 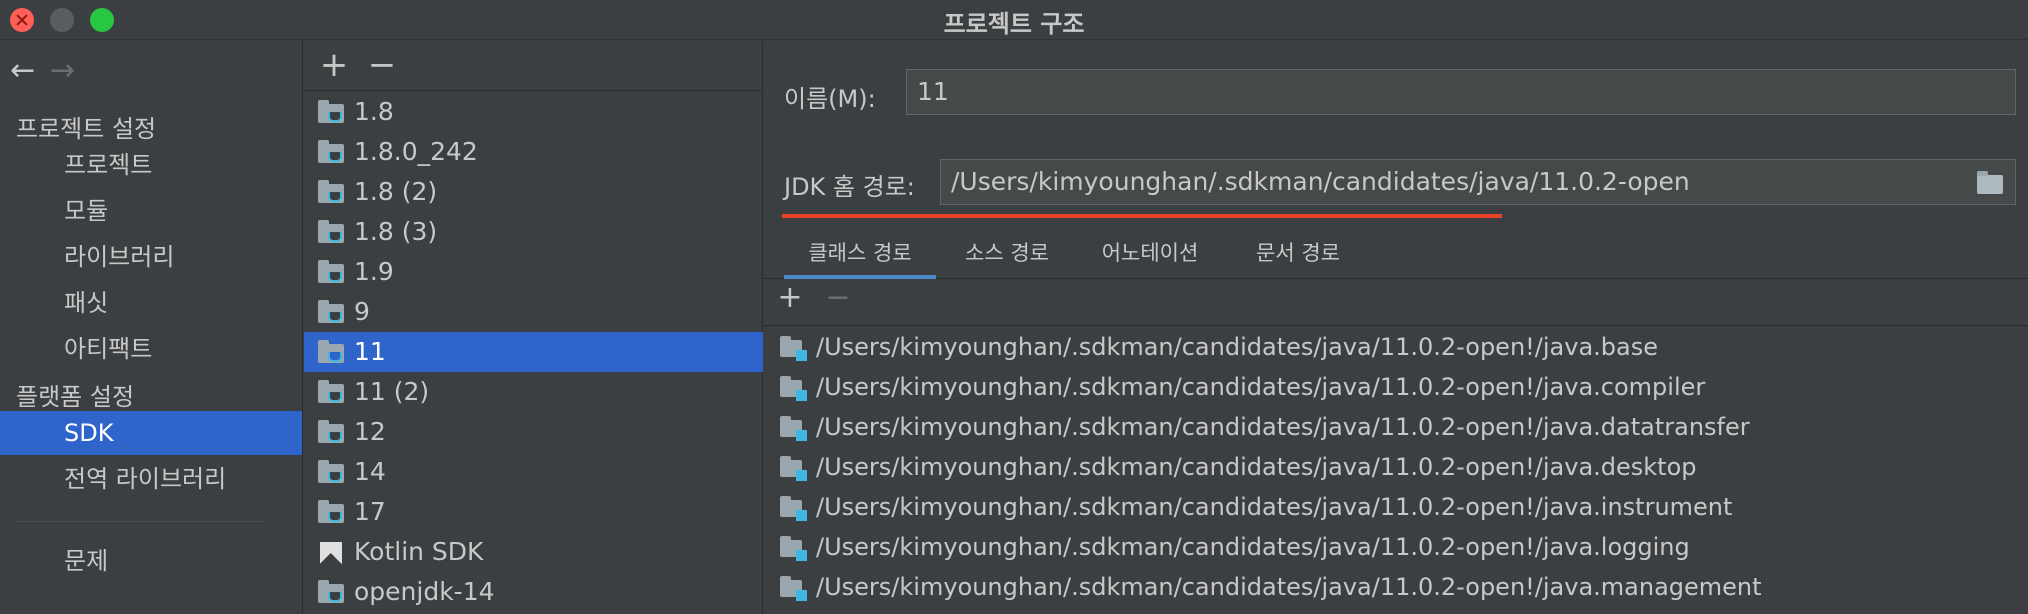 I want to click on tab-docpath: 문서 경로, so click(x=1298, y=253).